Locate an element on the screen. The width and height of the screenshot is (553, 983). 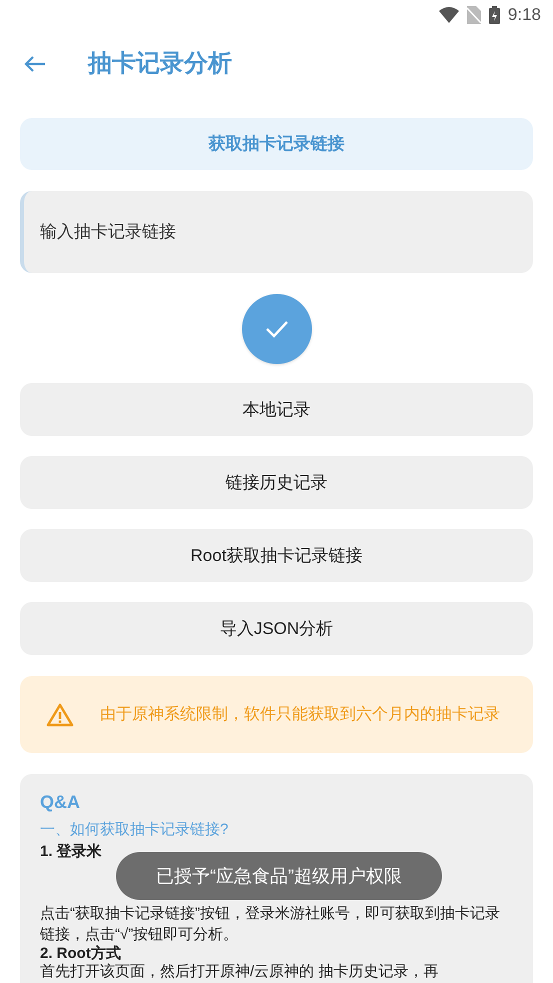
qa-answer: 首先打开该页面，然后打开原神/云原神的 抽卡历史记录，再 is located at coordinates (240, 971).